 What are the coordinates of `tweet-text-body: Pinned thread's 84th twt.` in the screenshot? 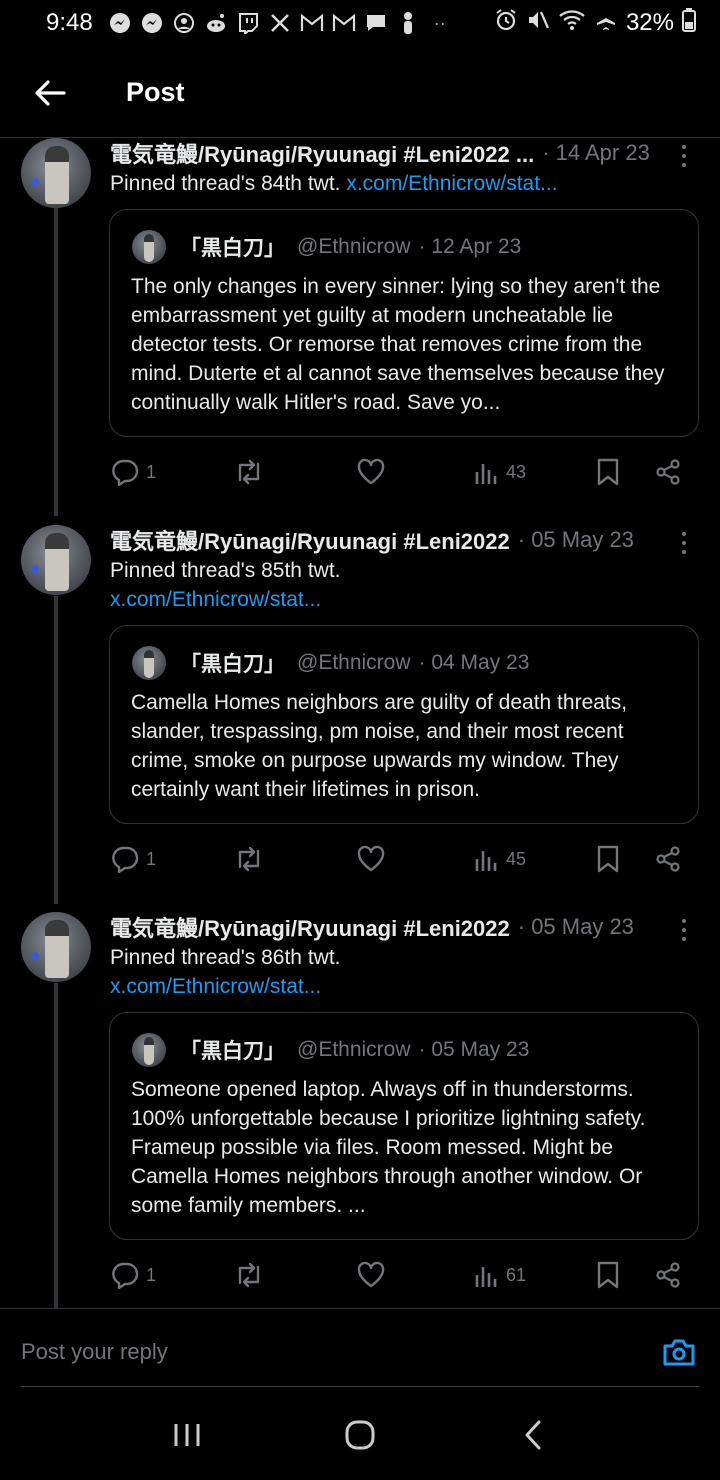 It's located at (225, 183).